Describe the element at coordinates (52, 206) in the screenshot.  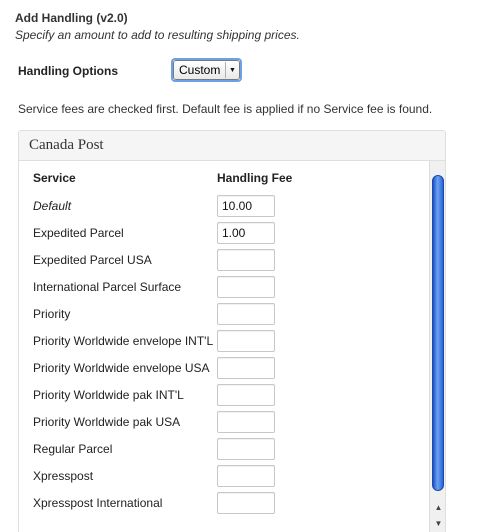
I see `service-label: Default` at that location.